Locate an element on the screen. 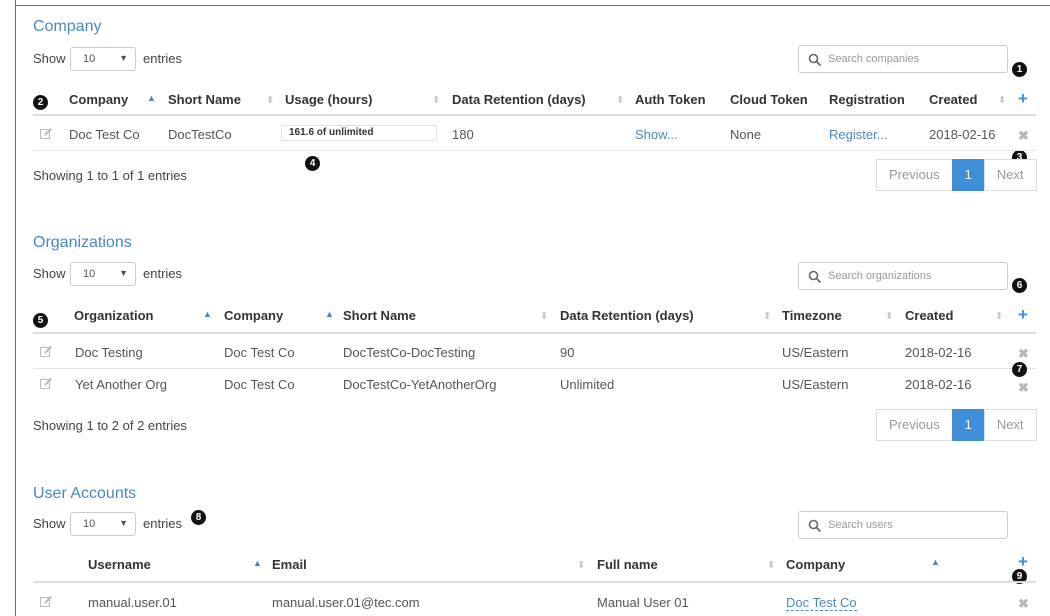  col-header-user-company: Company is located at coordinates (815, 564).